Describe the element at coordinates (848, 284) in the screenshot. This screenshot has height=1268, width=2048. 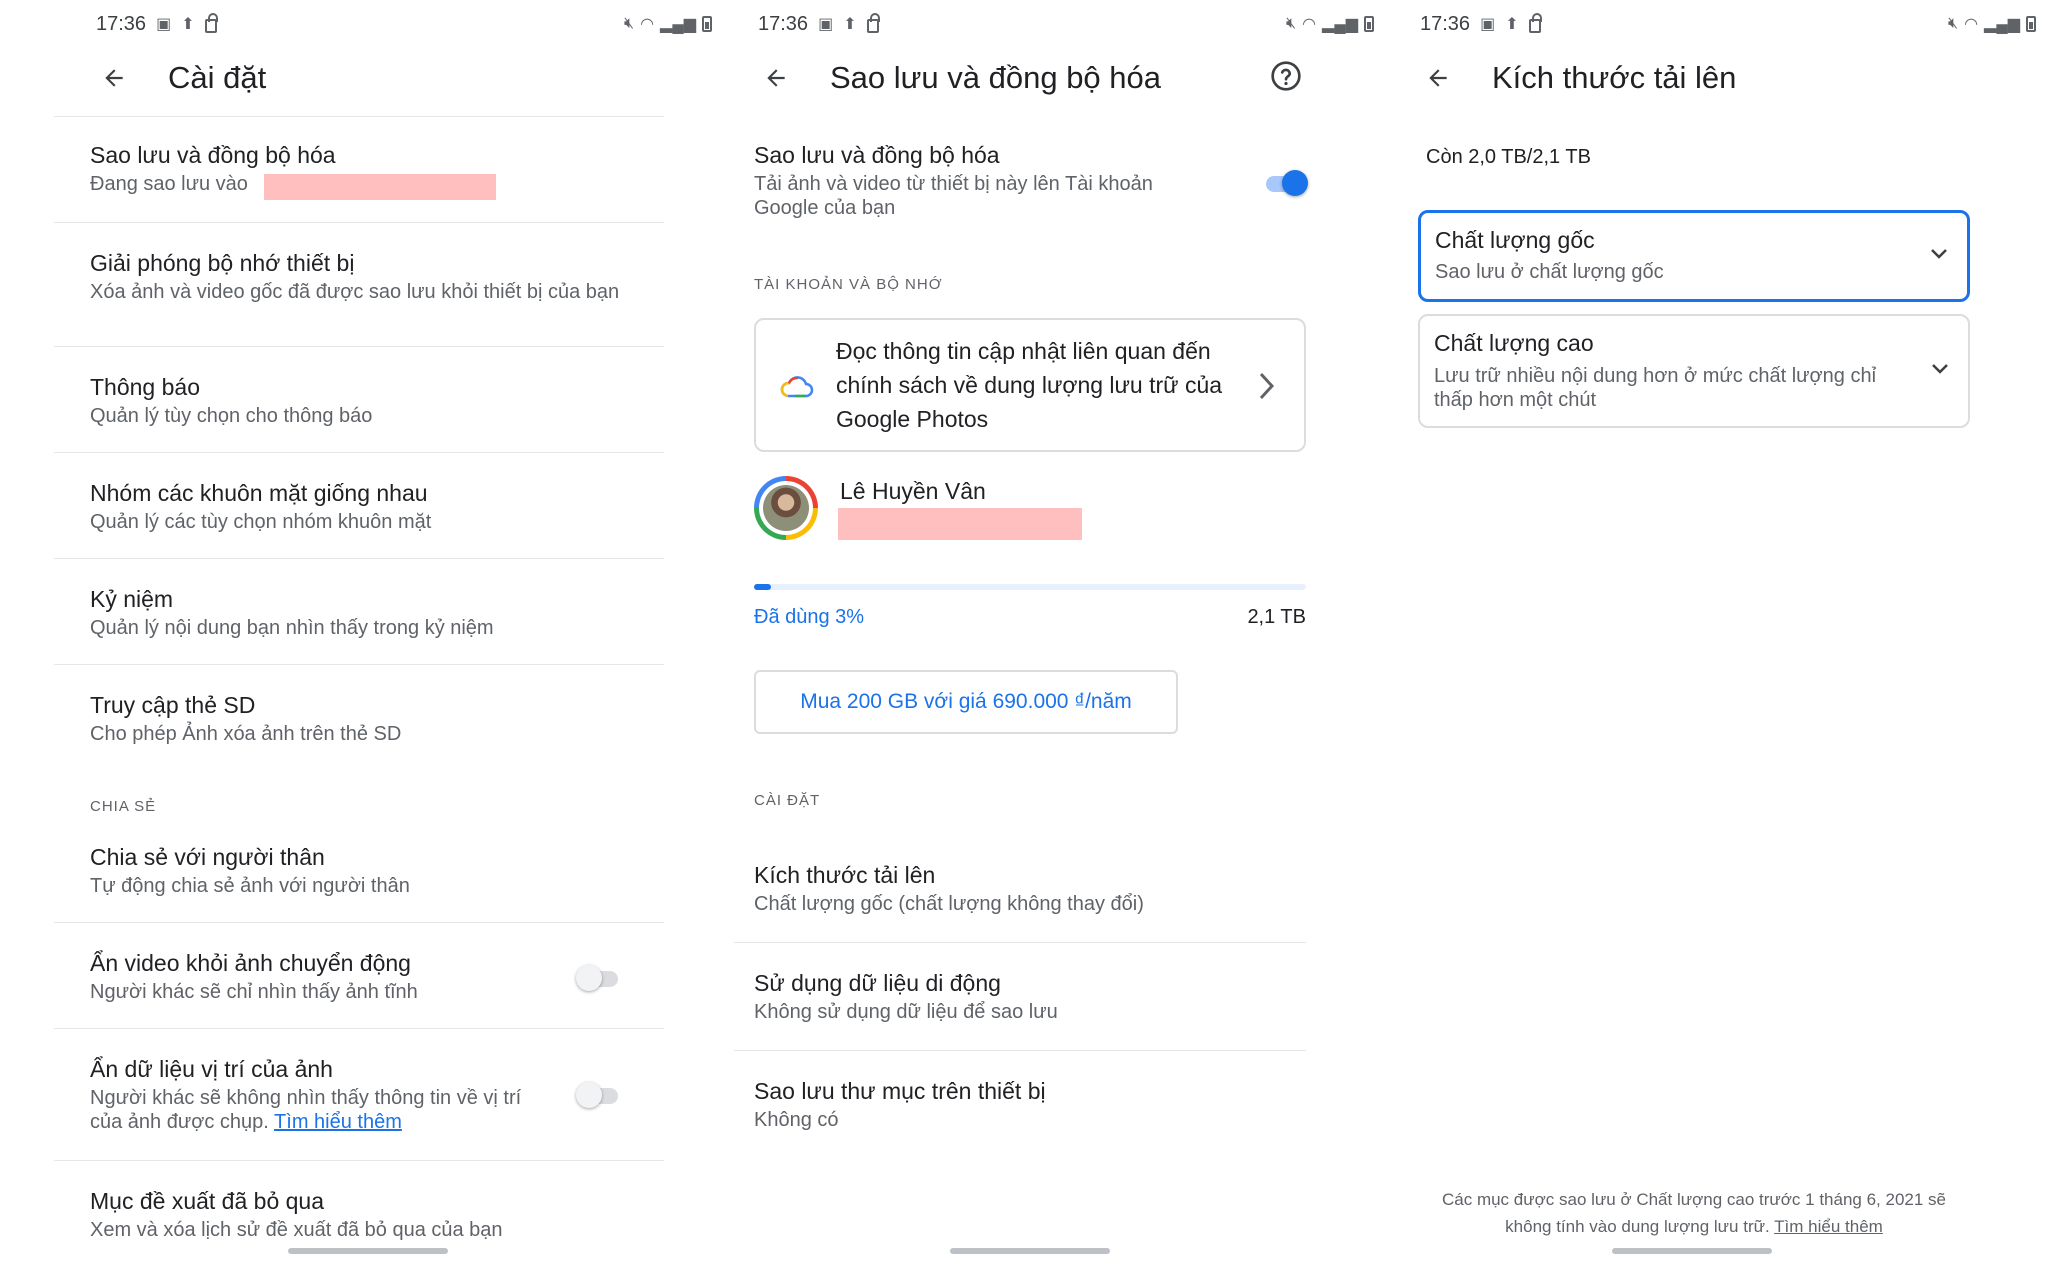
I see `section-header-account-storage: TÀI KHOẢN VÀ BỘ NHỚ` at that location.